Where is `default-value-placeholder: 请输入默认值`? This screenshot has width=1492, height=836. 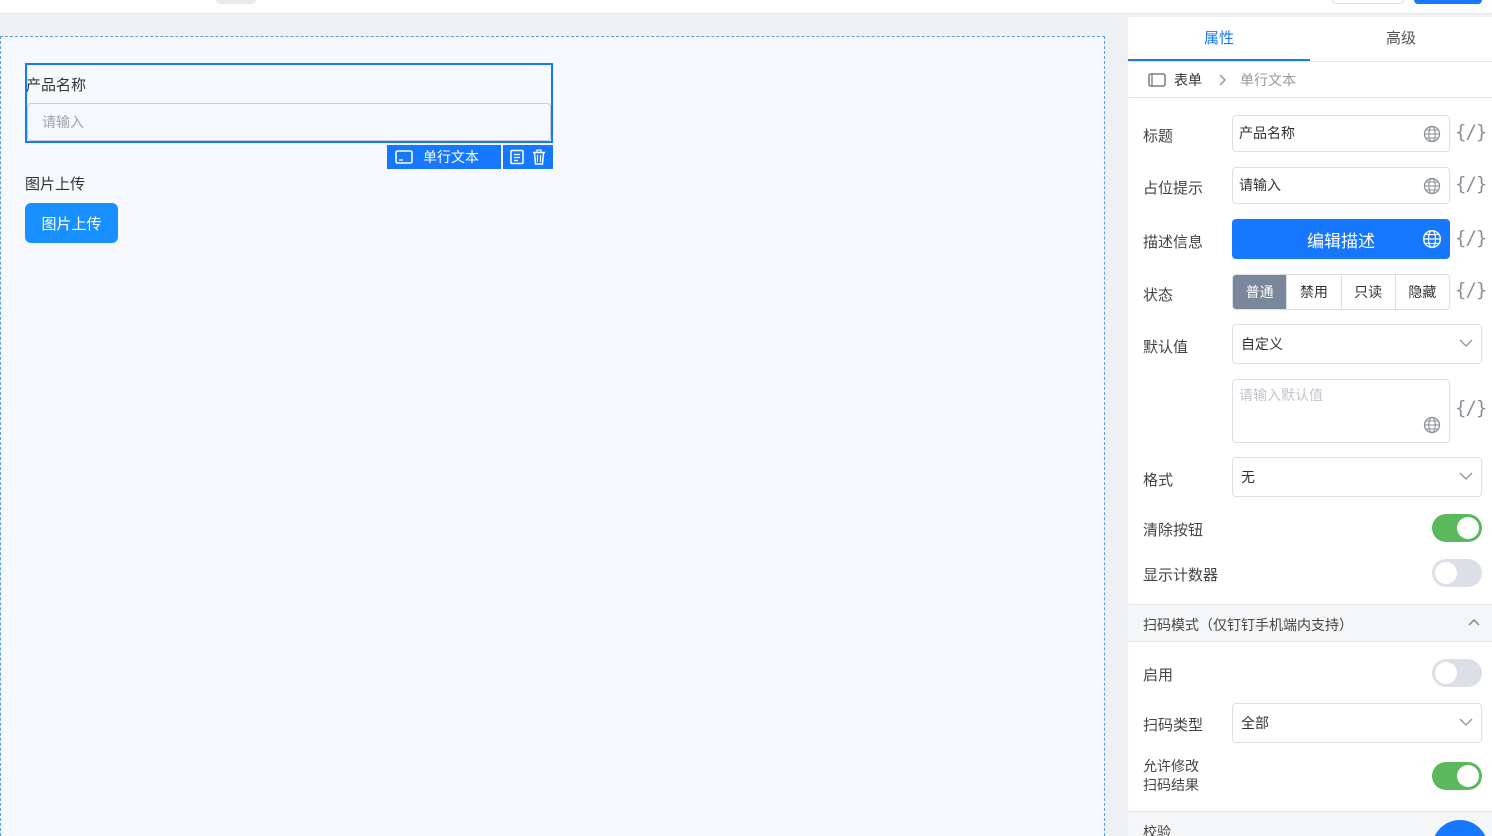 default-value-placeholder: 请输入默认值 is located at coordinates (1281, 395).